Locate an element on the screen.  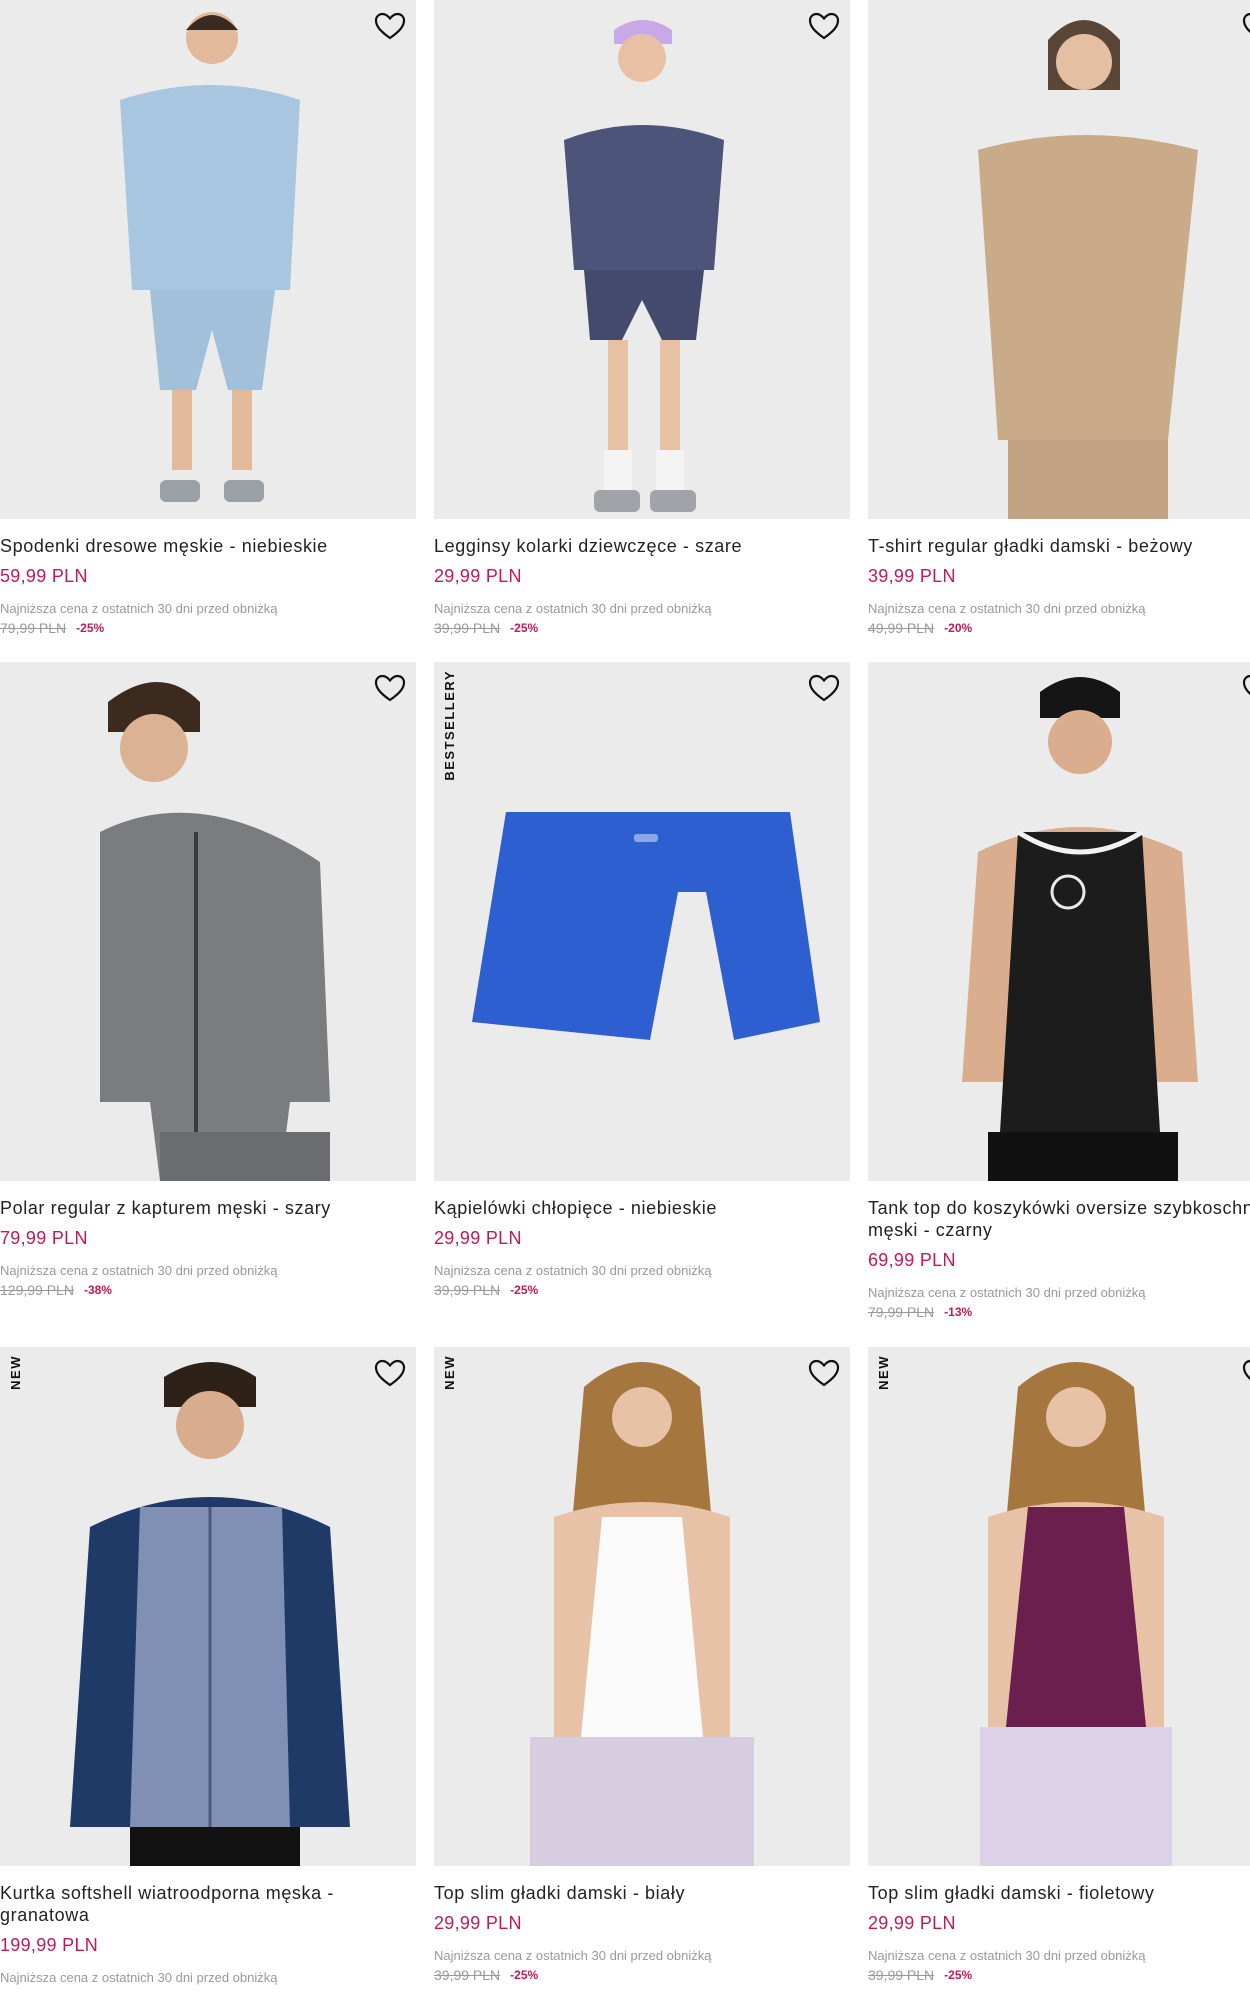
old-price-row: 49,99 PLN -20% is located at coordinates (1059, 628).